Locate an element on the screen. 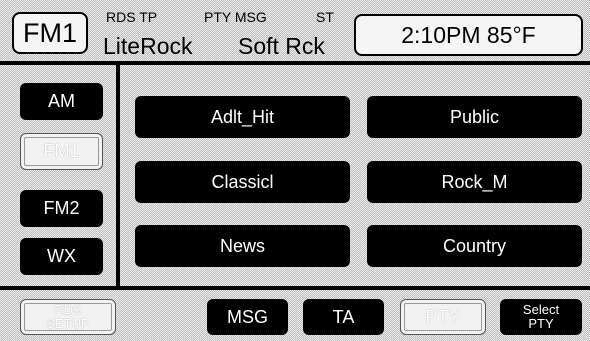  preset-button-3: Classicl is located at coordinates (242, 182).